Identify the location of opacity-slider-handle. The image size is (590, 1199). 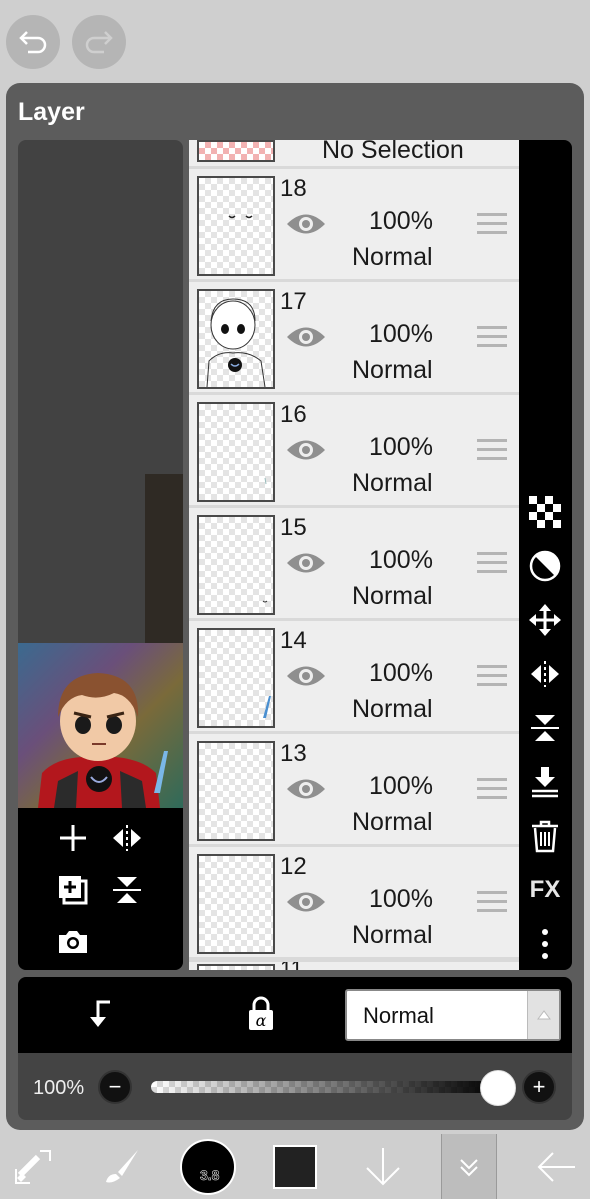
(498, 1088).